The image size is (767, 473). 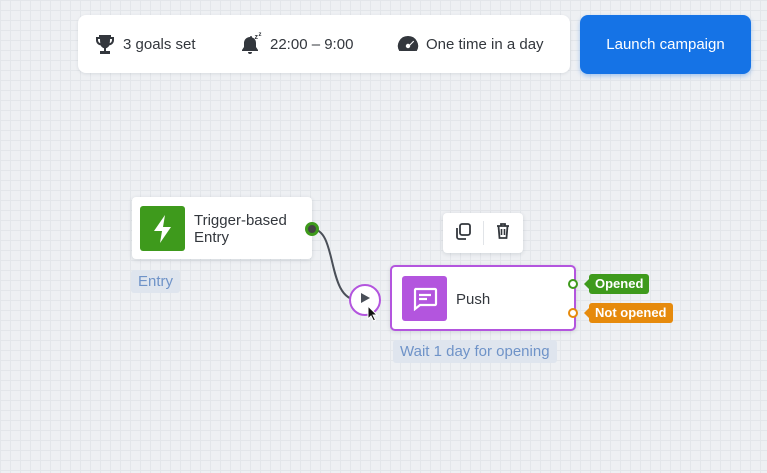 What do you see at coordinates (424, 298) in the screenshot?
I see `message-icon` at bounding box center [424, 298].